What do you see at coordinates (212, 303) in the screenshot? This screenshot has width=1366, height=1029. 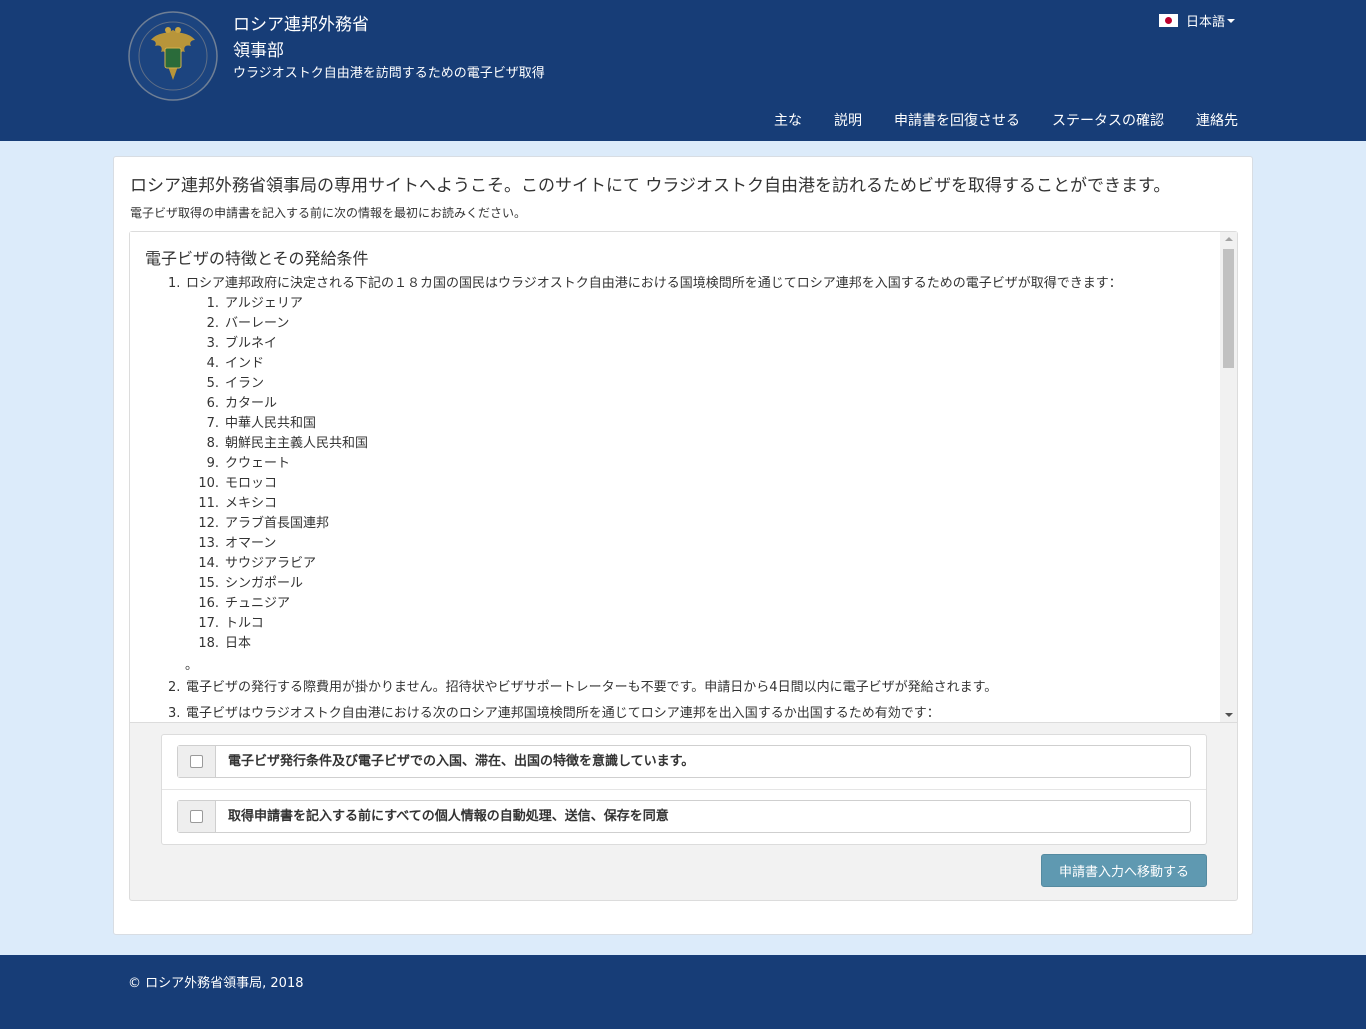 I see `country-number: 1.` at bounding box center [212, 303].